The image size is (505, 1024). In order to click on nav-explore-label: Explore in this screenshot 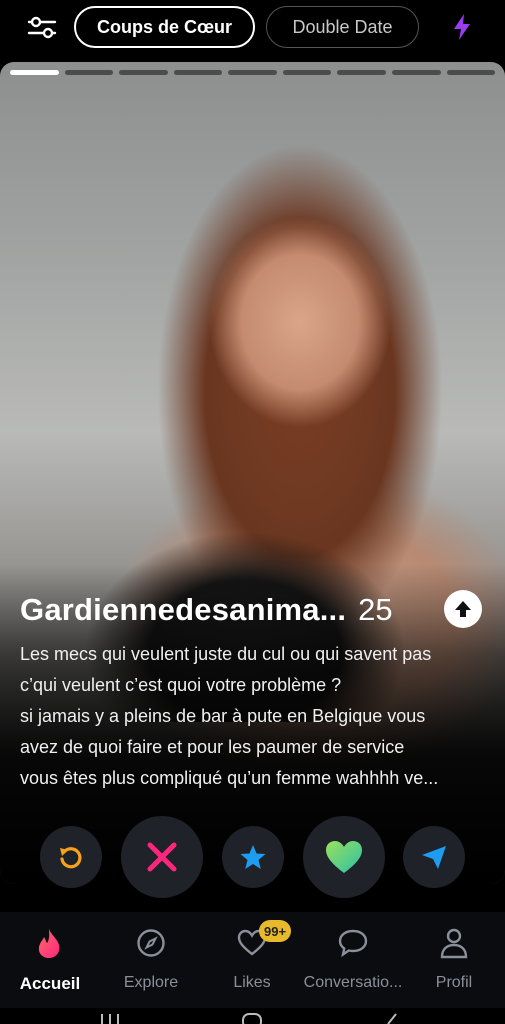, I will do `click(151, 982)`.